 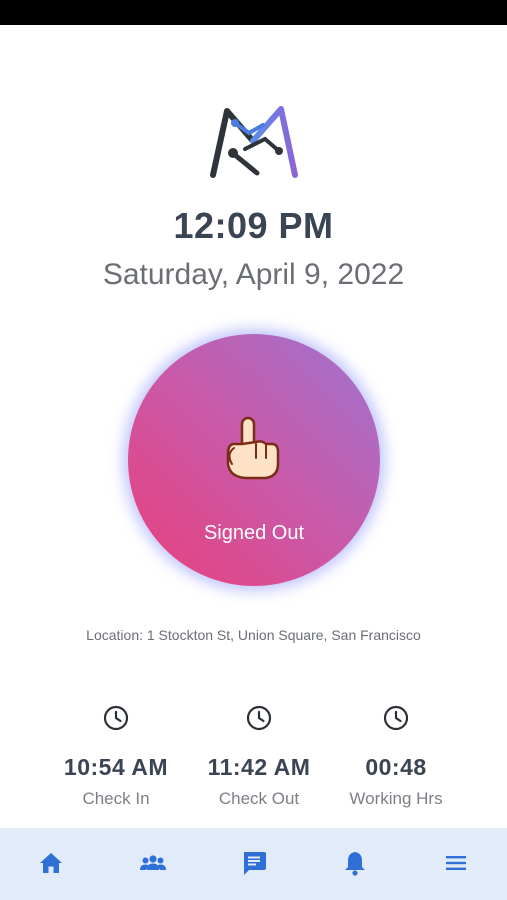 I want to click on tab-team, so click(x=153, y=863).